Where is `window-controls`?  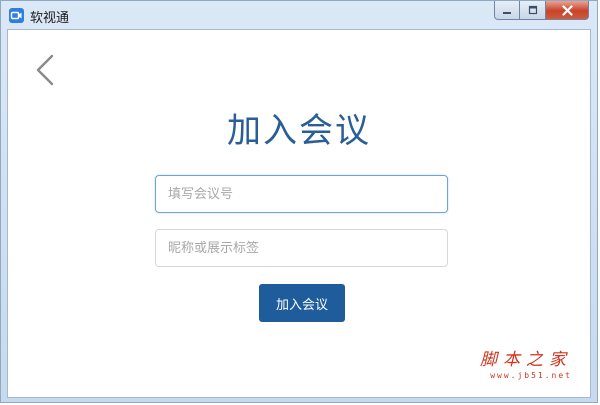
window-controls is located at coordinates (541, 11).